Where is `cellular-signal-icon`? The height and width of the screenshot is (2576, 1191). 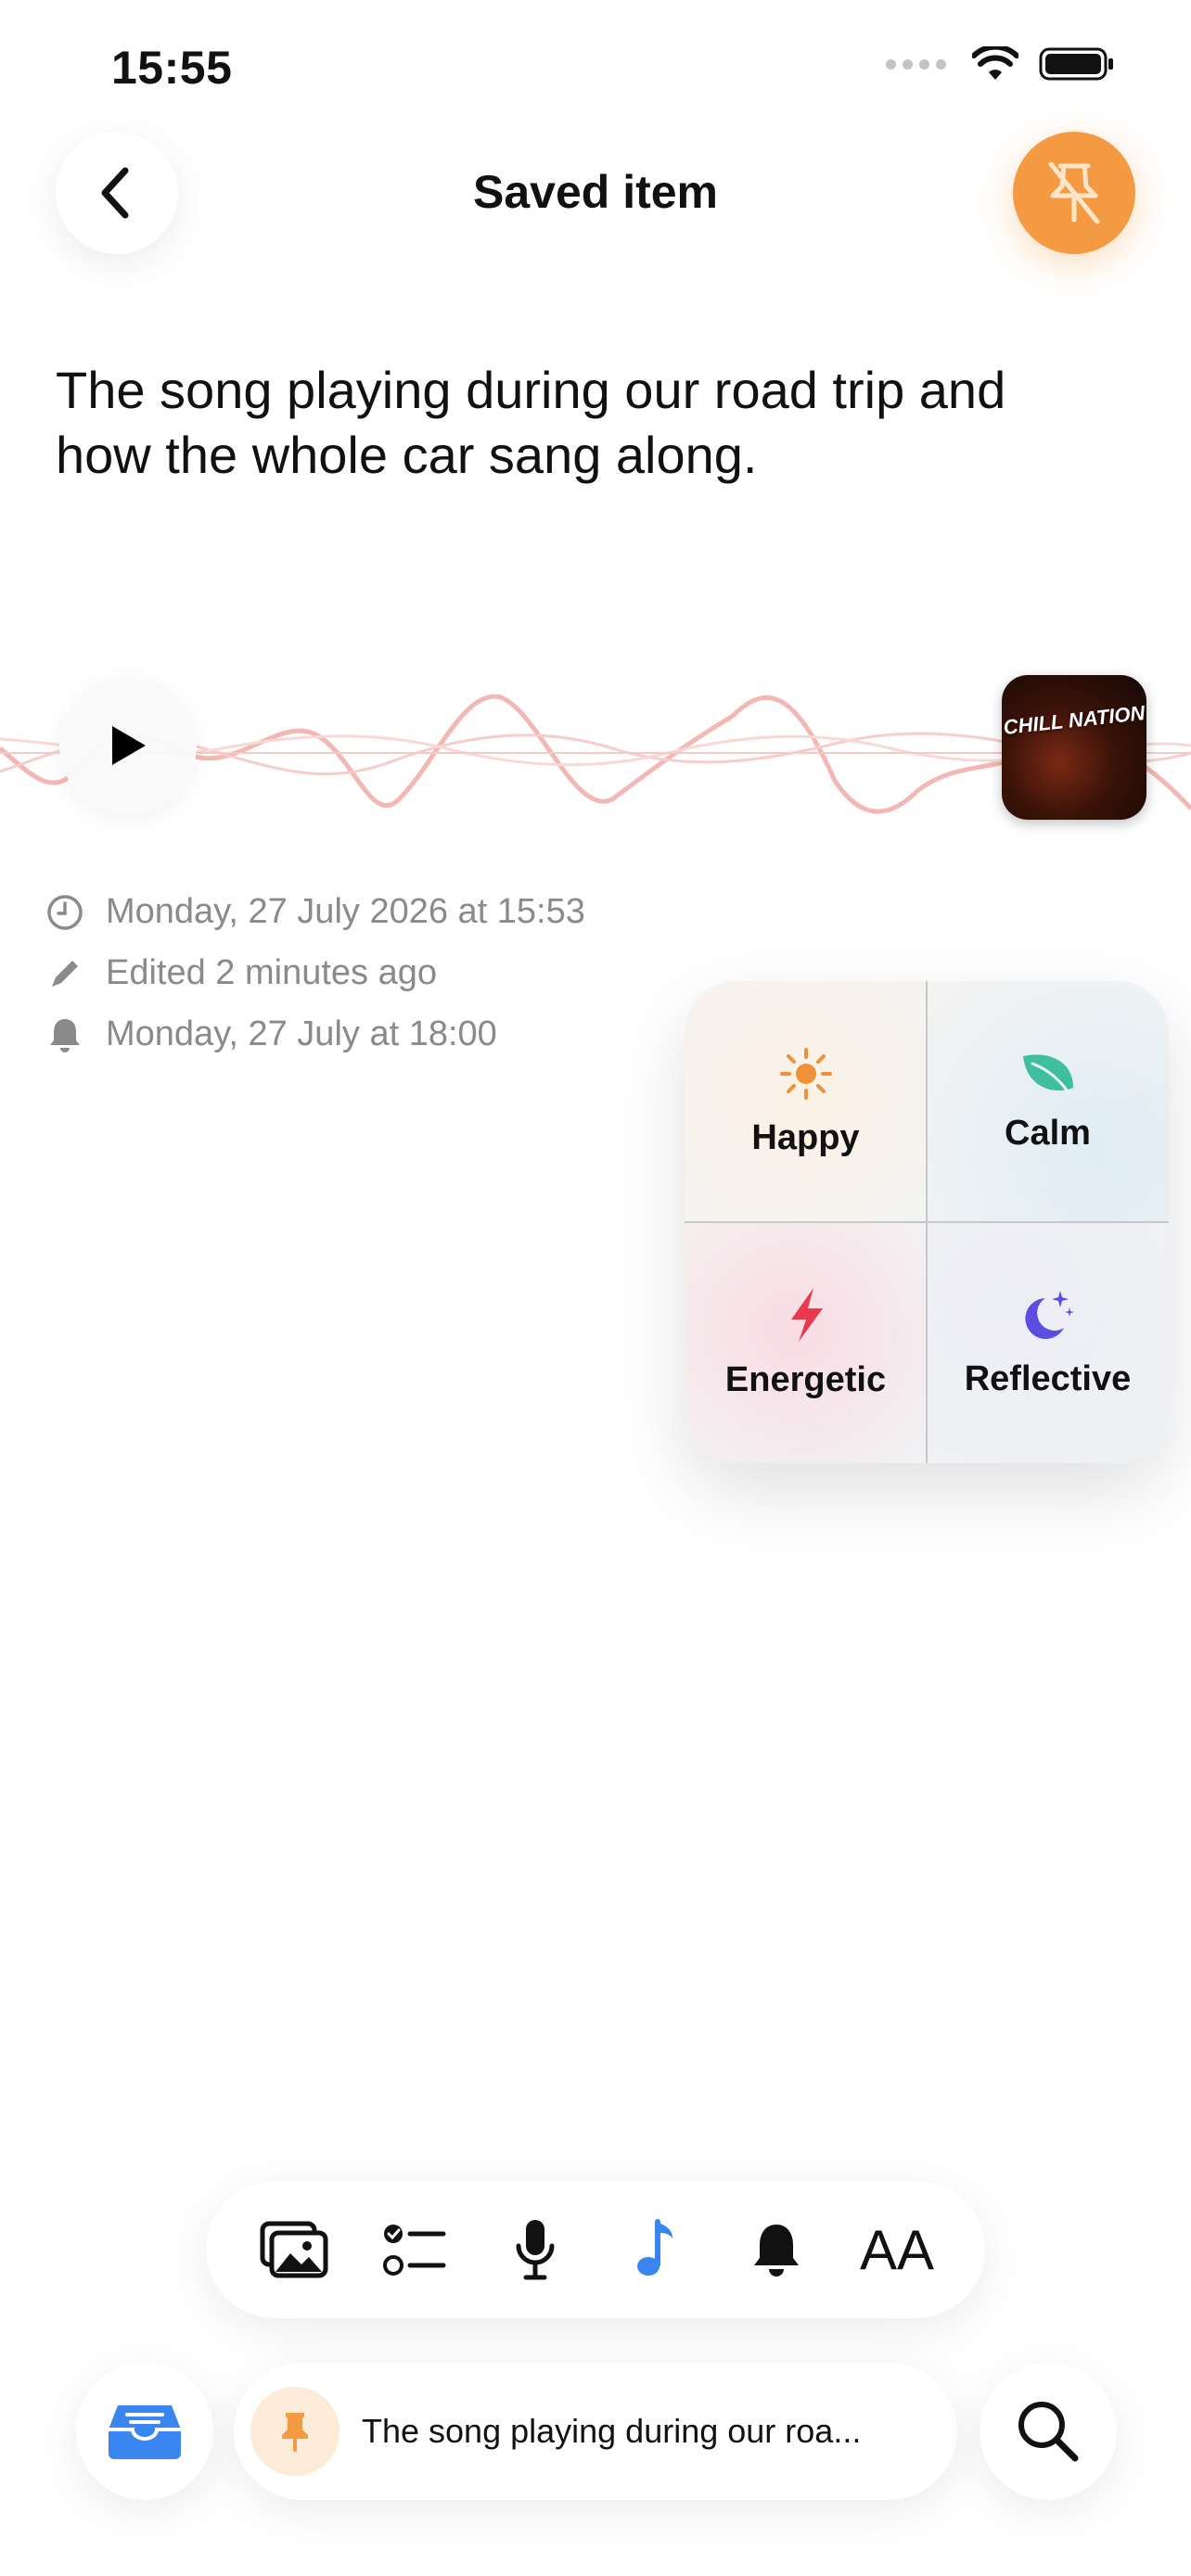 cellular-signal-icon is located at coordinates (916, 64).